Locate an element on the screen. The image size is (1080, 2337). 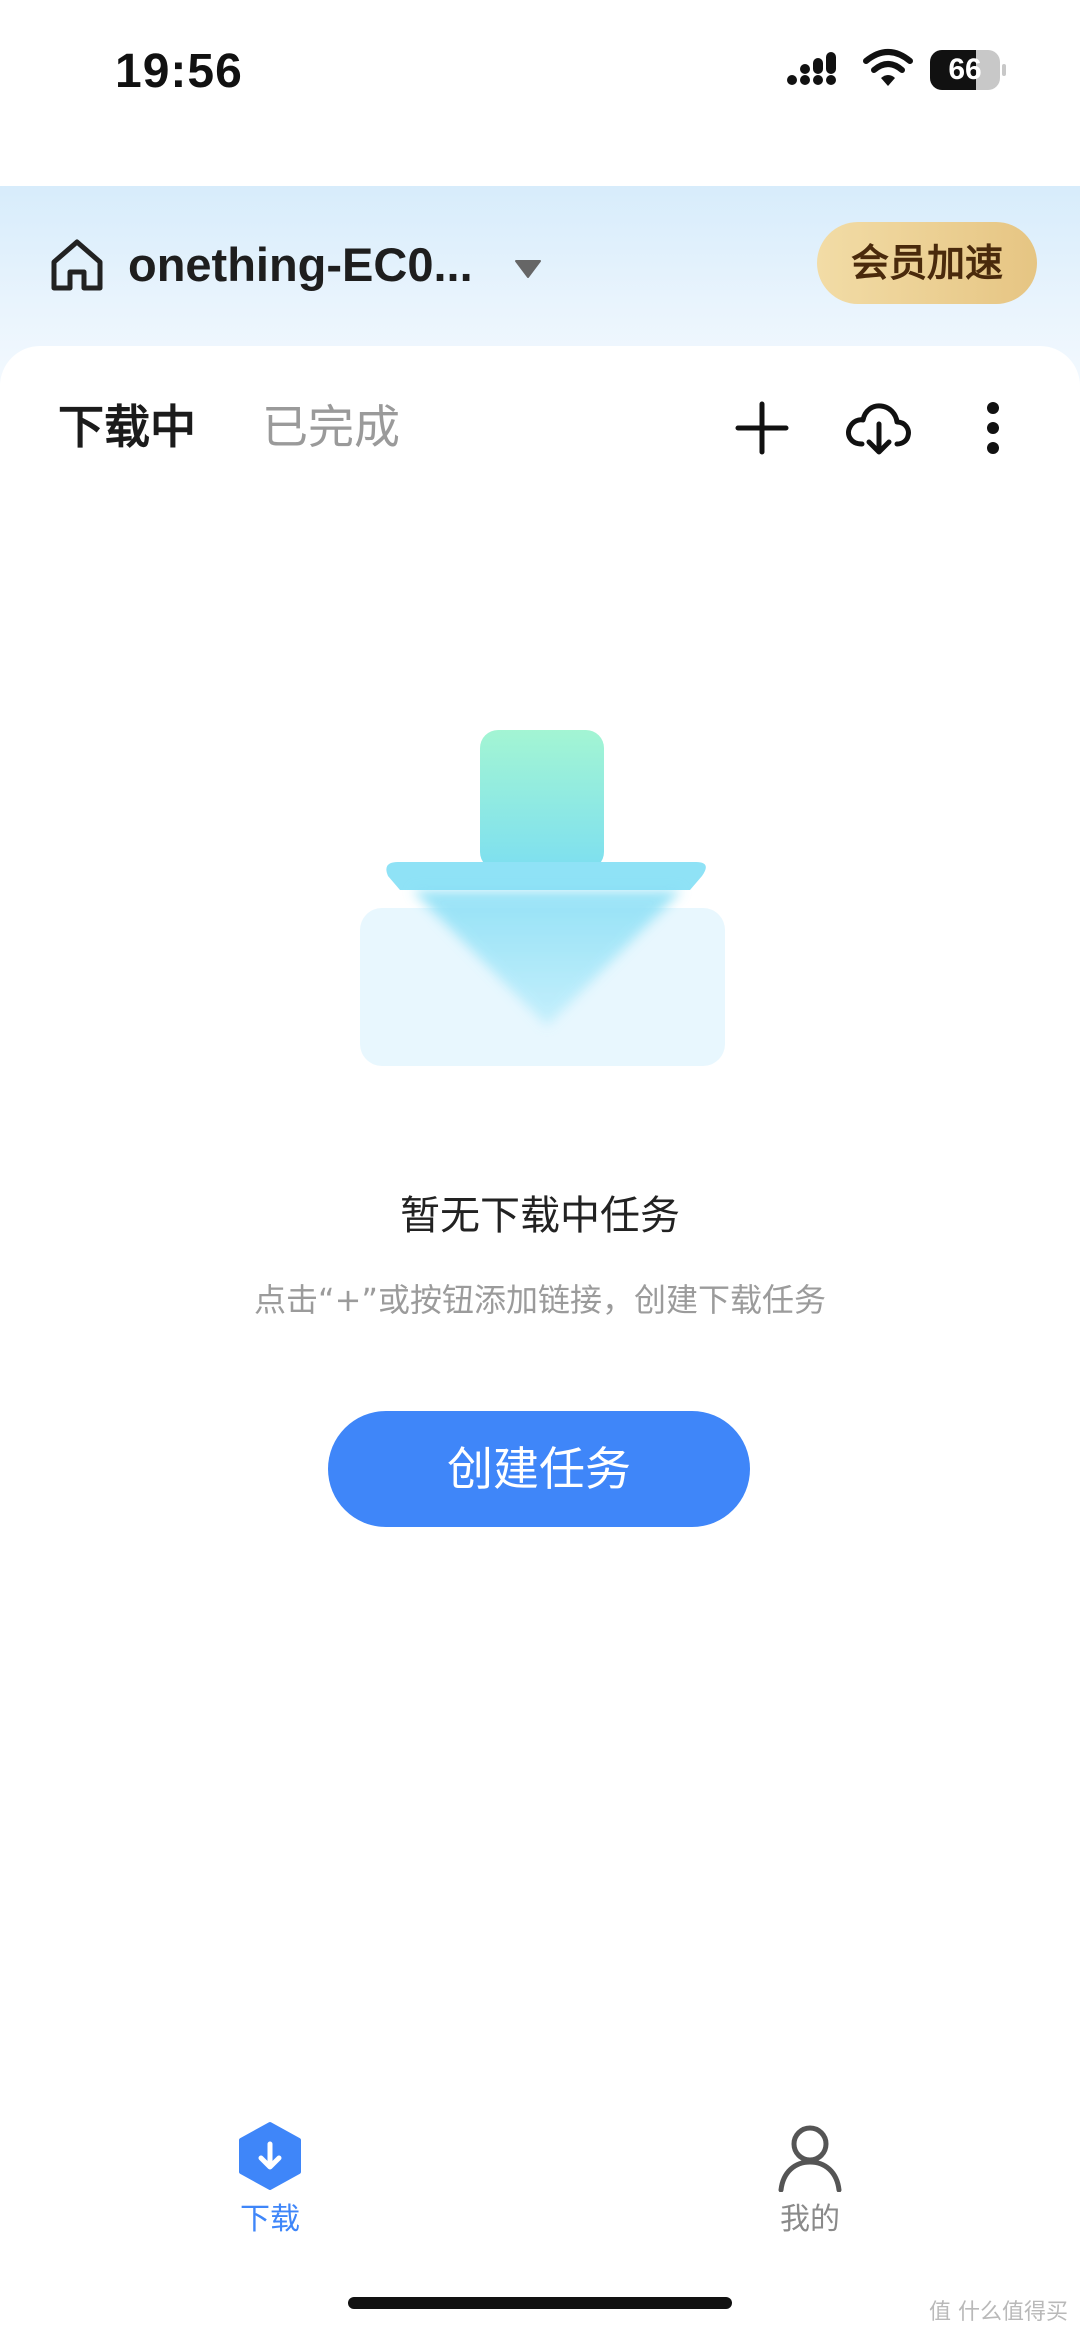
status-time: 19:56 is located at coordinates (179, 71).